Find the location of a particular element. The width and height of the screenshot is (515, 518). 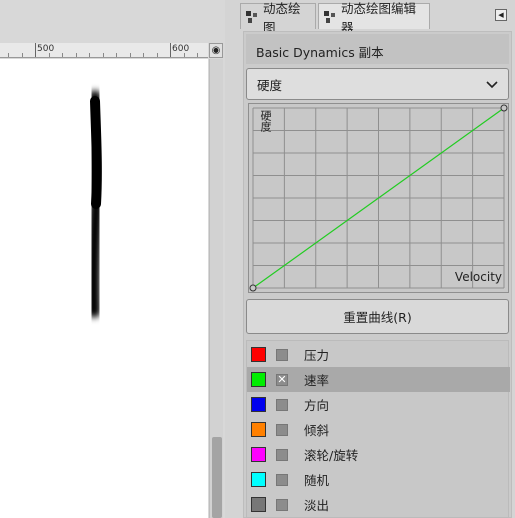

navigate-icon: ◉ is located at coordinates (216, 50).